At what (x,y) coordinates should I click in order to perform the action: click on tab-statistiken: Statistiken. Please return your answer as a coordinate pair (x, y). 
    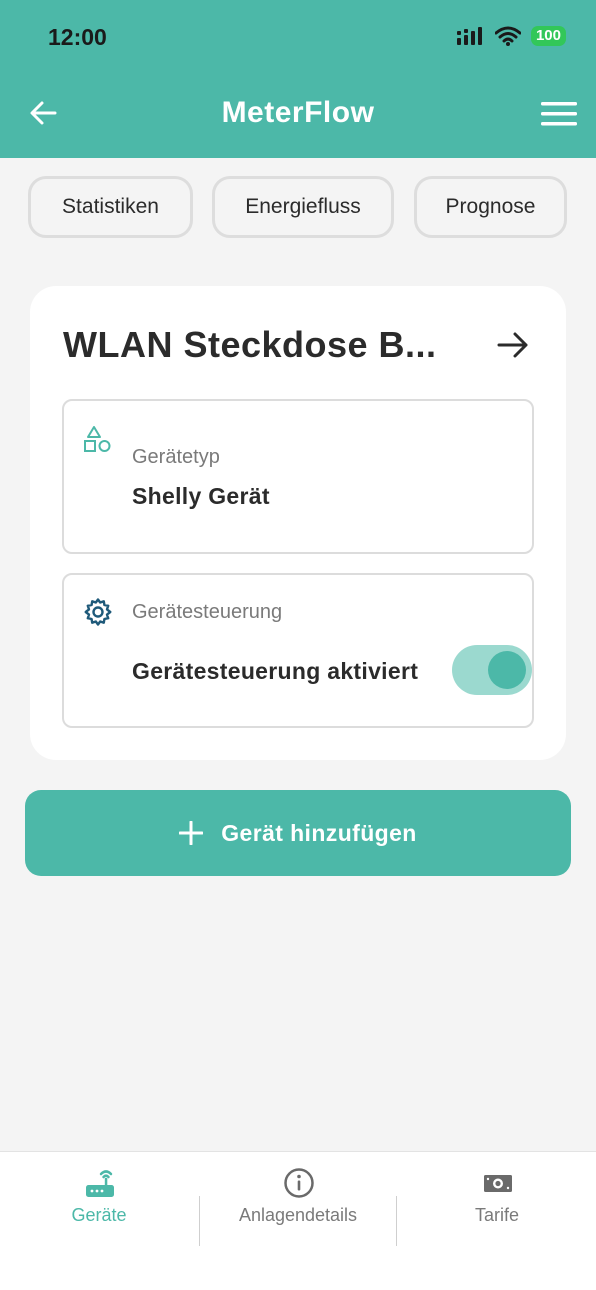
    Looking at the image, I should click on (110, 207).